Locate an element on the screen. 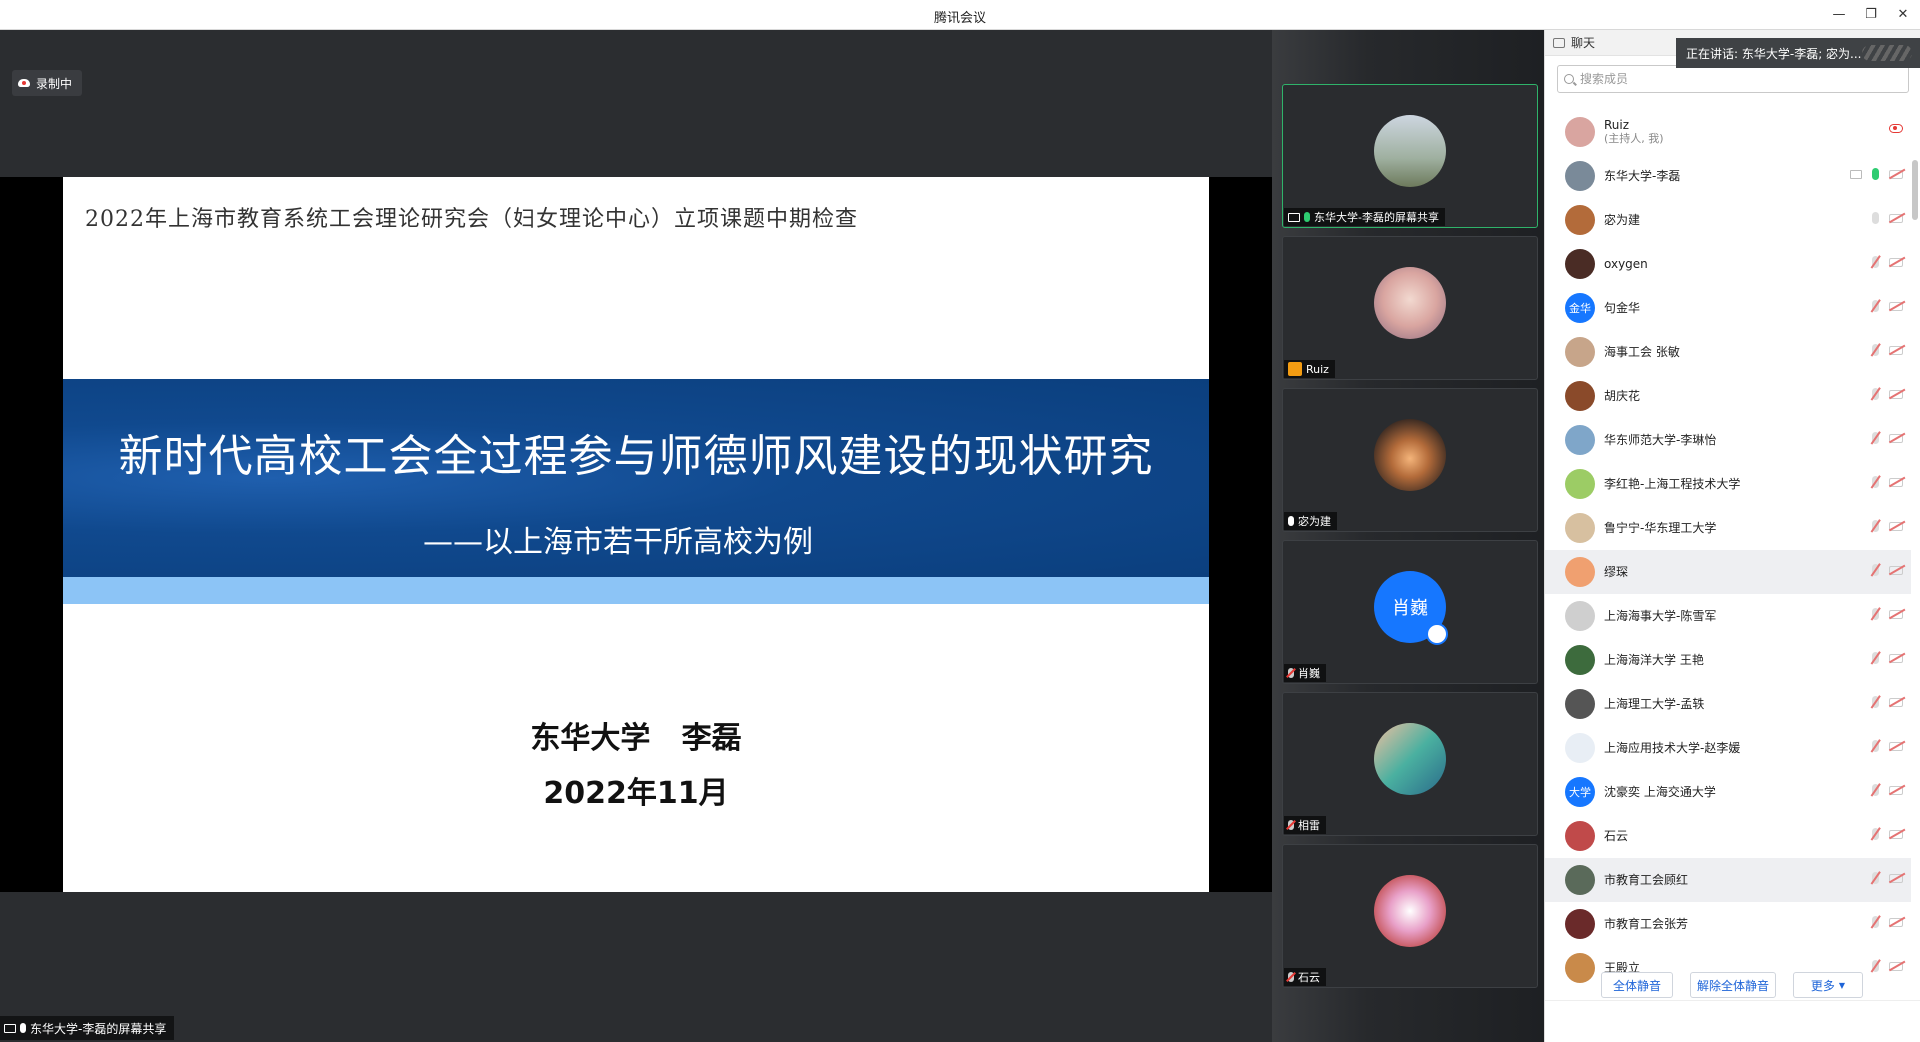 This screenshot has width=1920, height=1042. member-name: 沈豪奕 上海交通大学 is located at coordinates (1660, 792).